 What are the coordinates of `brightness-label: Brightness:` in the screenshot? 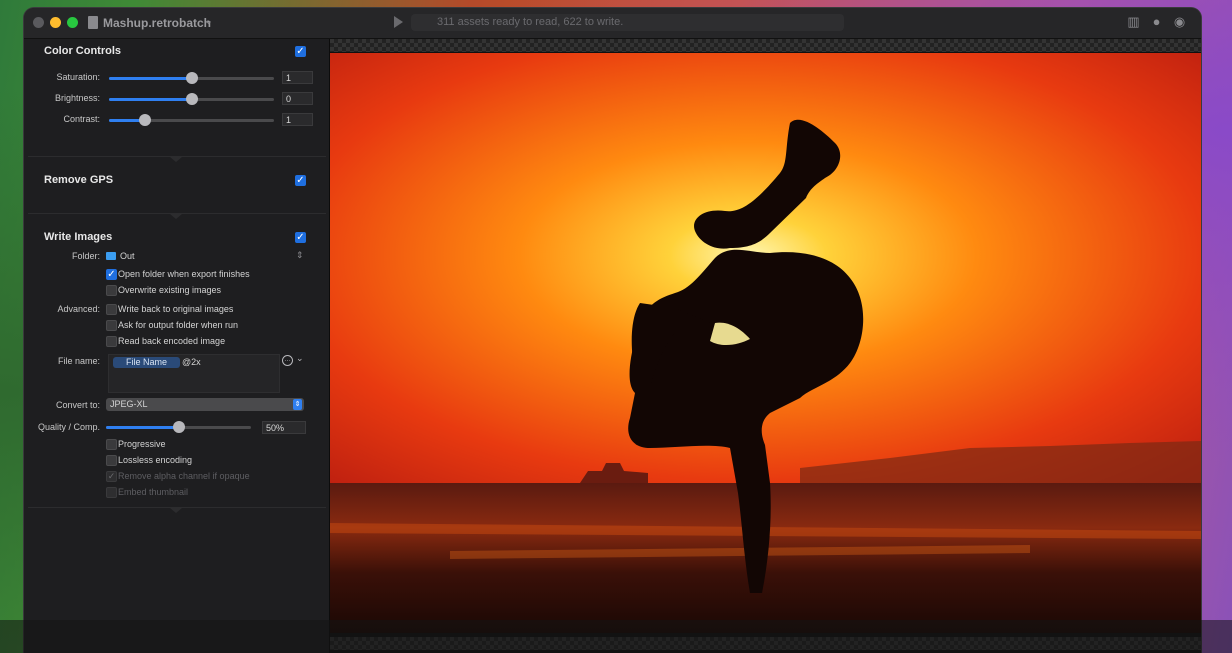 It's located at (77, 98).